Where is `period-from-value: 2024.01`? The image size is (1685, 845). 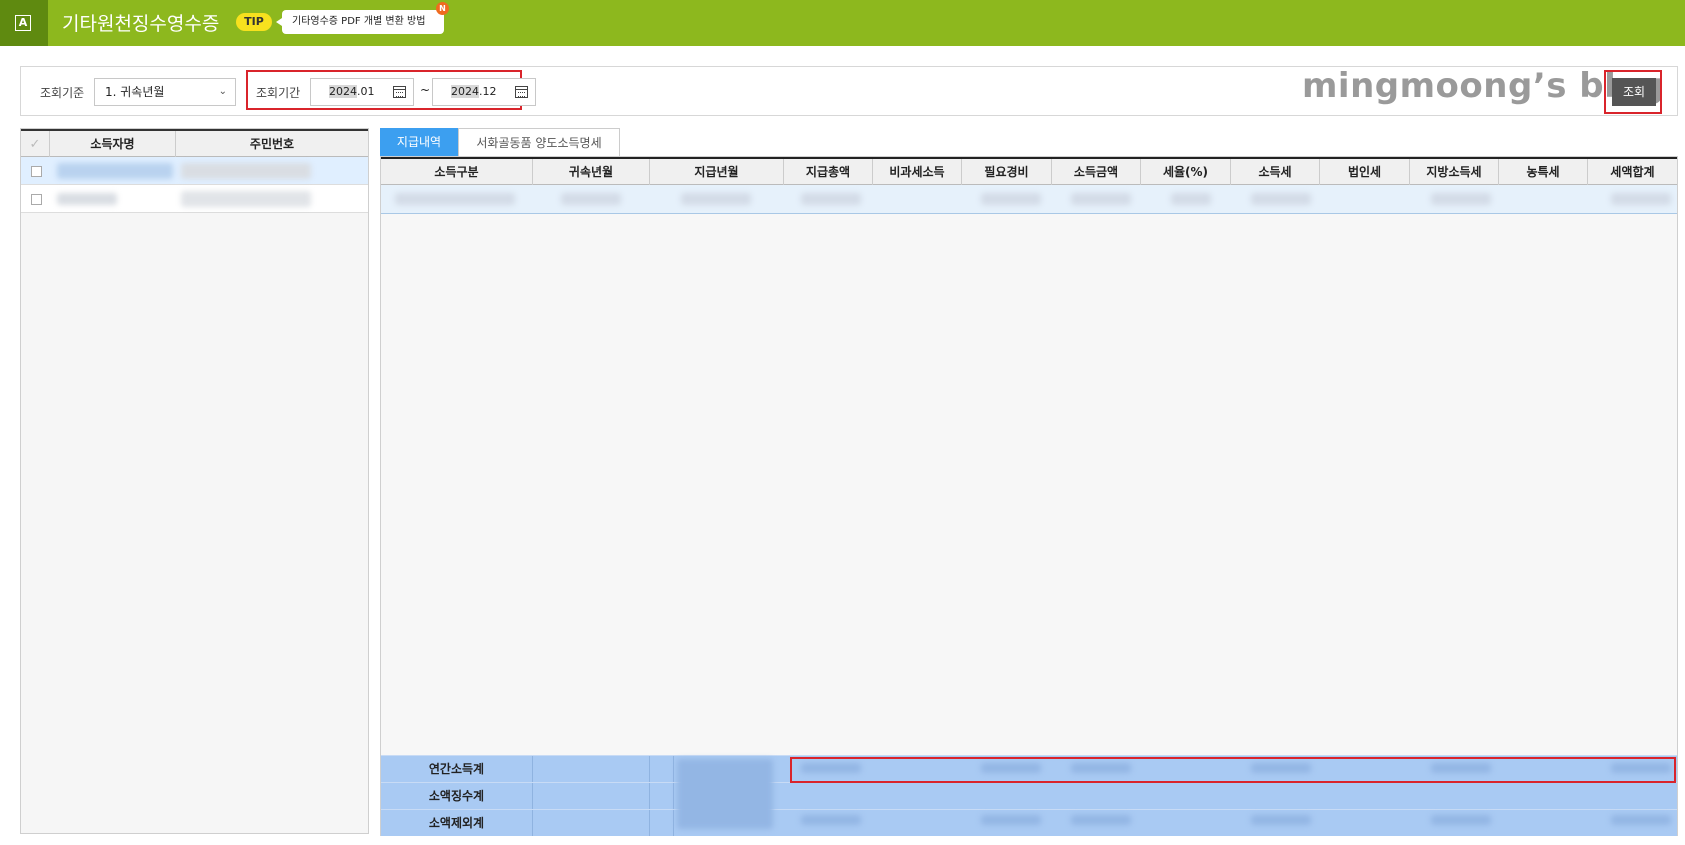 period-from-value: 2024.01 is located at coordinates (352, 91).